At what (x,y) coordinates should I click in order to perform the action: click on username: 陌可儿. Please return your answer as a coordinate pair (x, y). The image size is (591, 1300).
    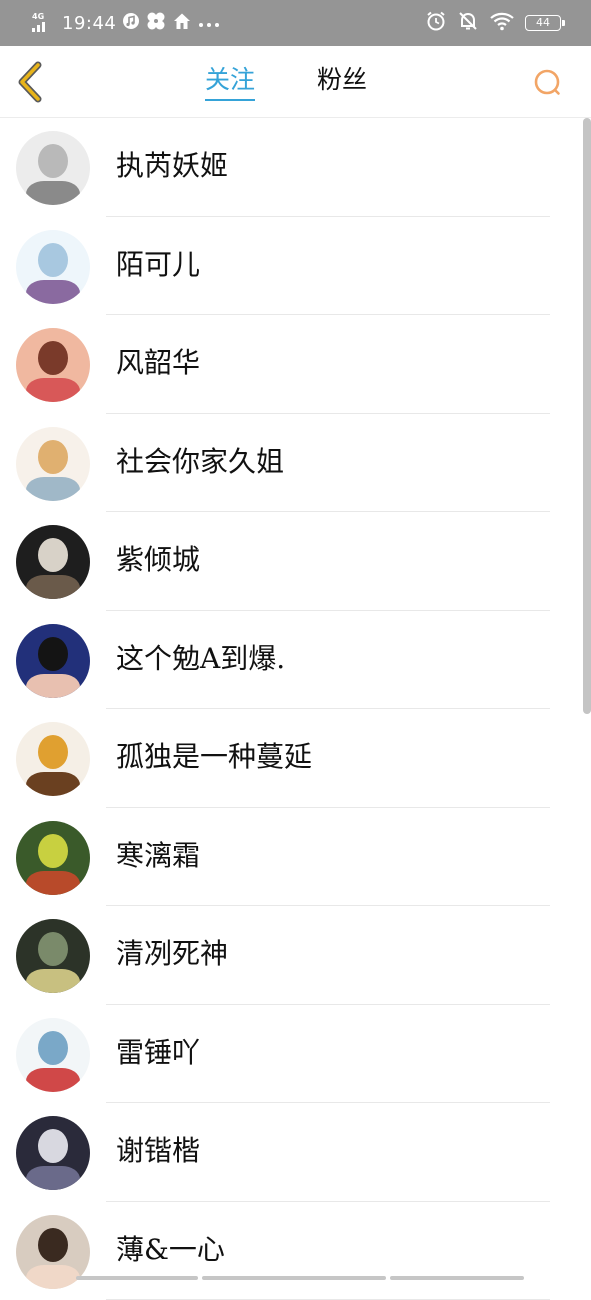
    Looking at the image, I should click on (158, 265).